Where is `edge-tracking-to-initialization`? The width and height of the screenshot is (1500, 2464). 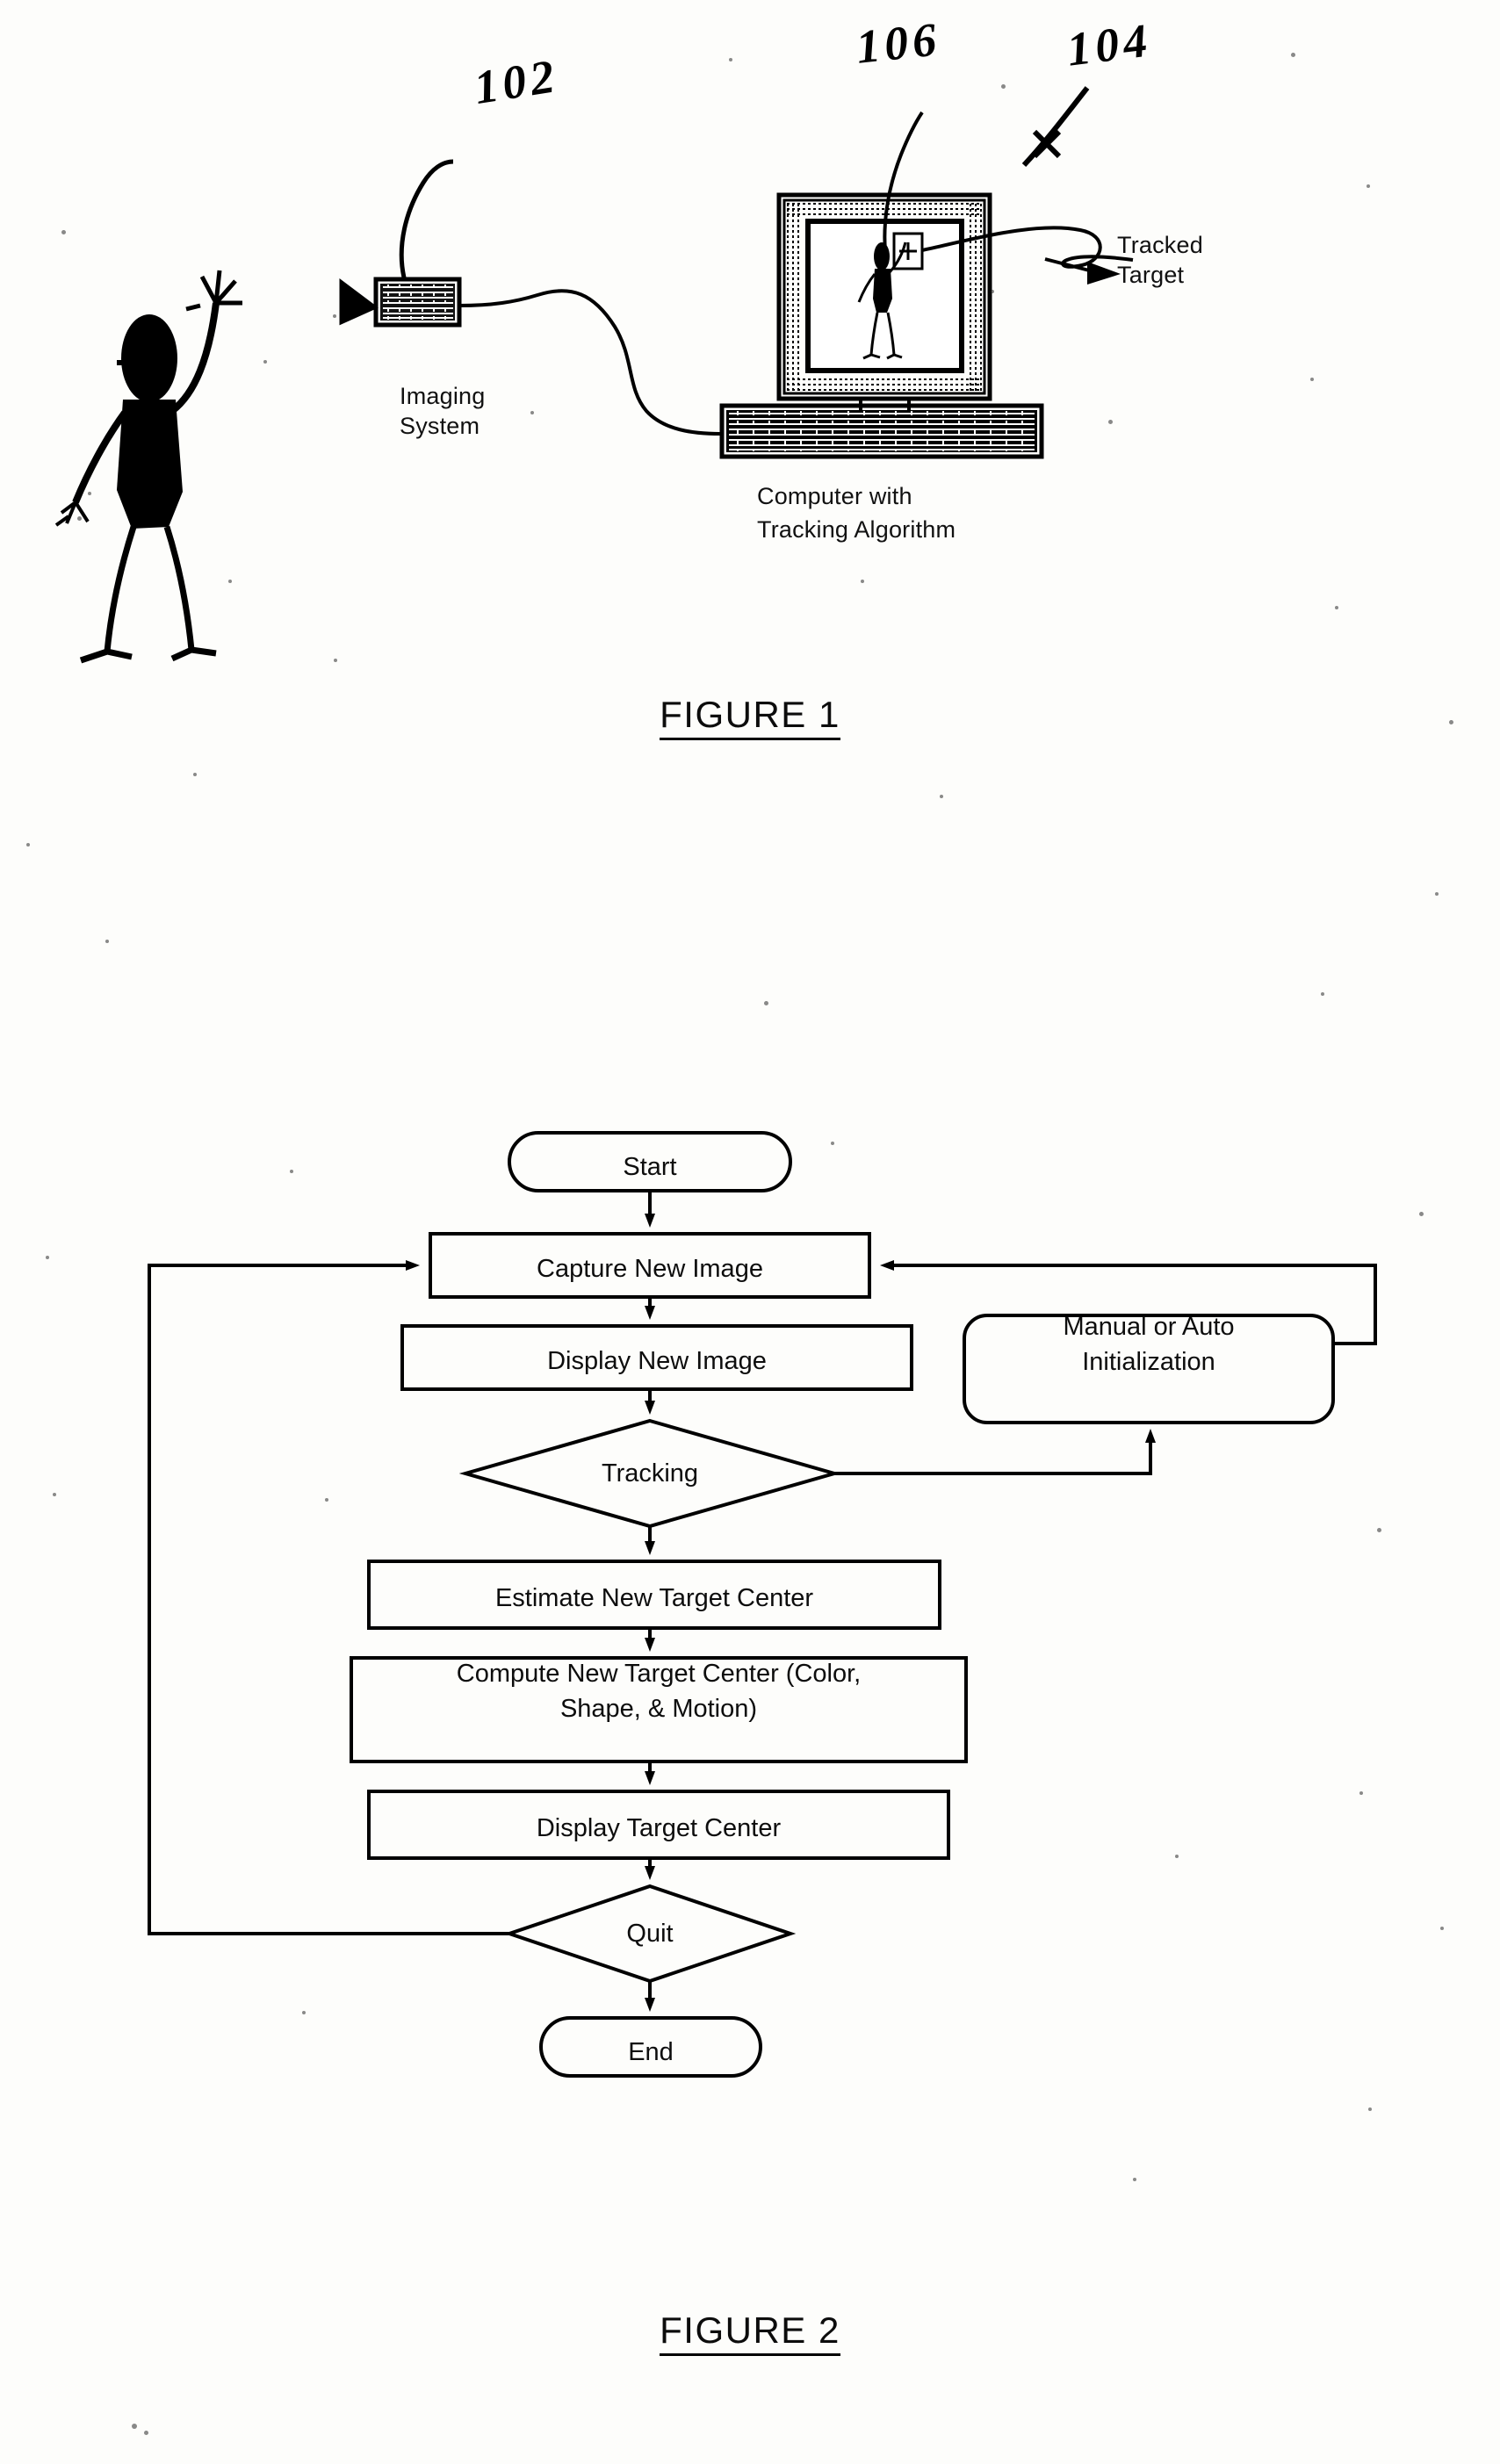
edge-tracking-to-initialization is located at coordinates (995, 1452).